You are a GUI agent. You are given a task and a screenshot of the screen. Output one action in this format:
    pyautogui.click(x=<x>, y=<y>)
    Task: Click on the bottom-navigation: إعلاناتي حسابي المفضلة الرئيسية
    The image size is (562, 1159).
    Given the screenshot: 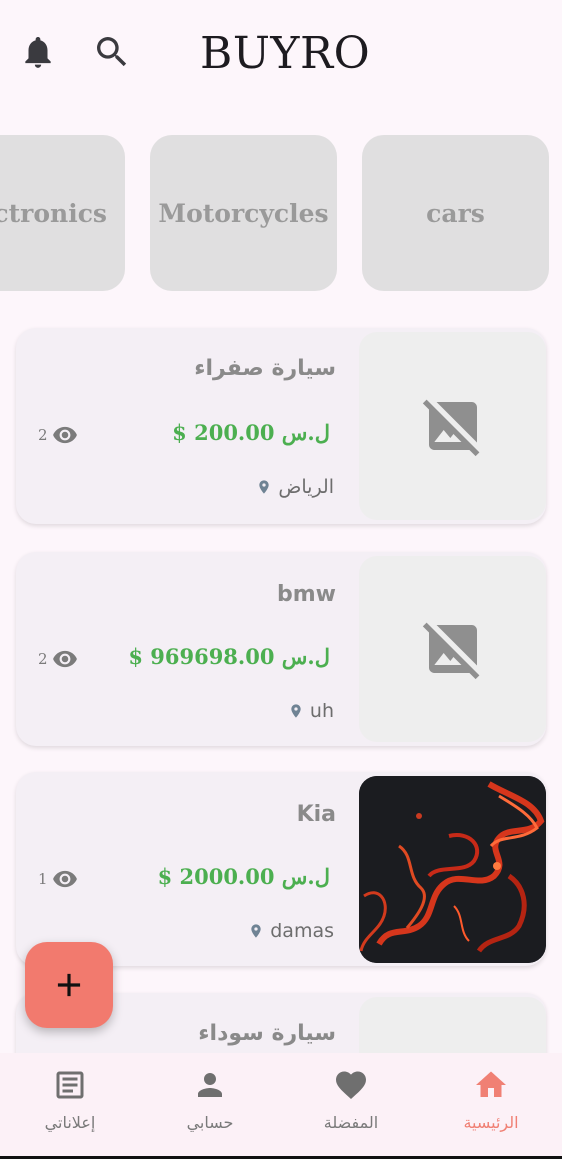 What is the action you would take?
    pyautogui.click(x=281, y=1106)
    